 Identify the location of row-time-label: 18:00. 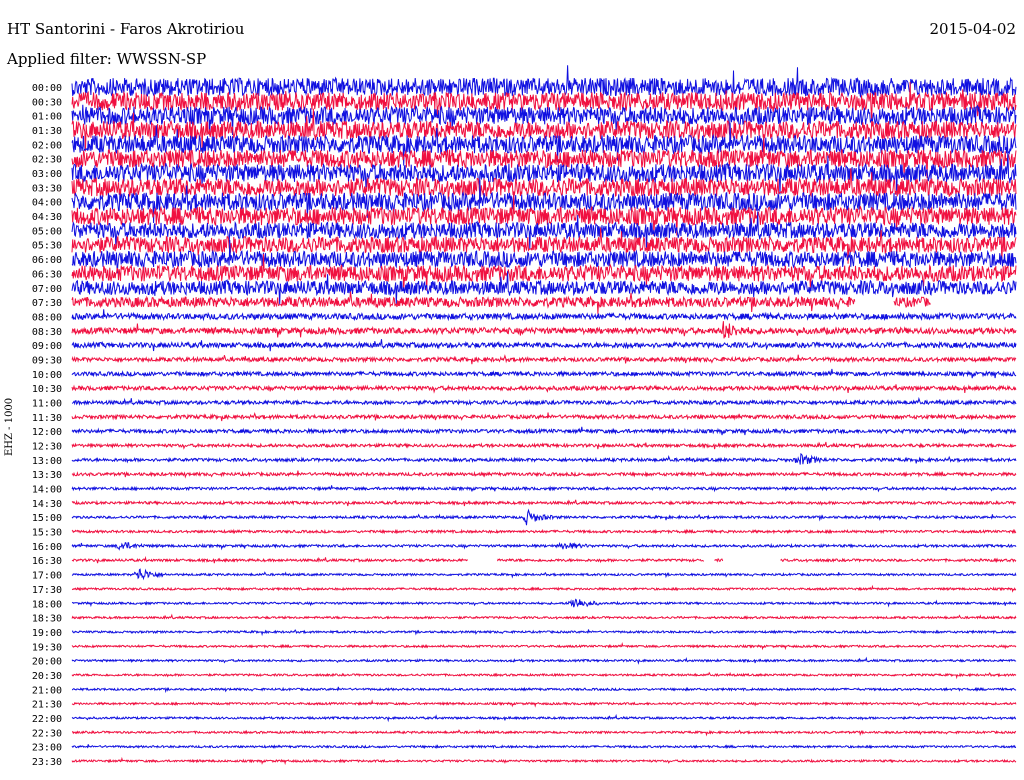
(47, 604).